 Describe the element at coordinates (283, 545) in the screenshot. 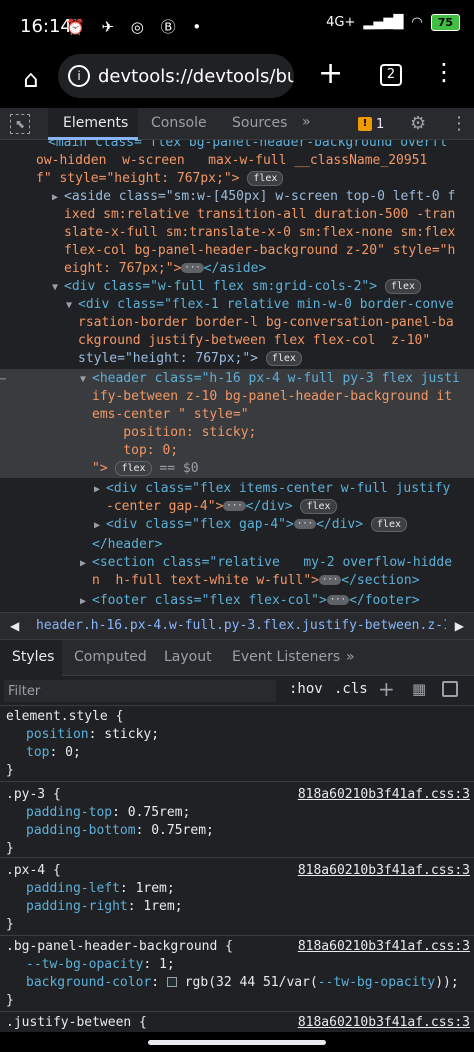

I see `dom-line: </header>` at that location.